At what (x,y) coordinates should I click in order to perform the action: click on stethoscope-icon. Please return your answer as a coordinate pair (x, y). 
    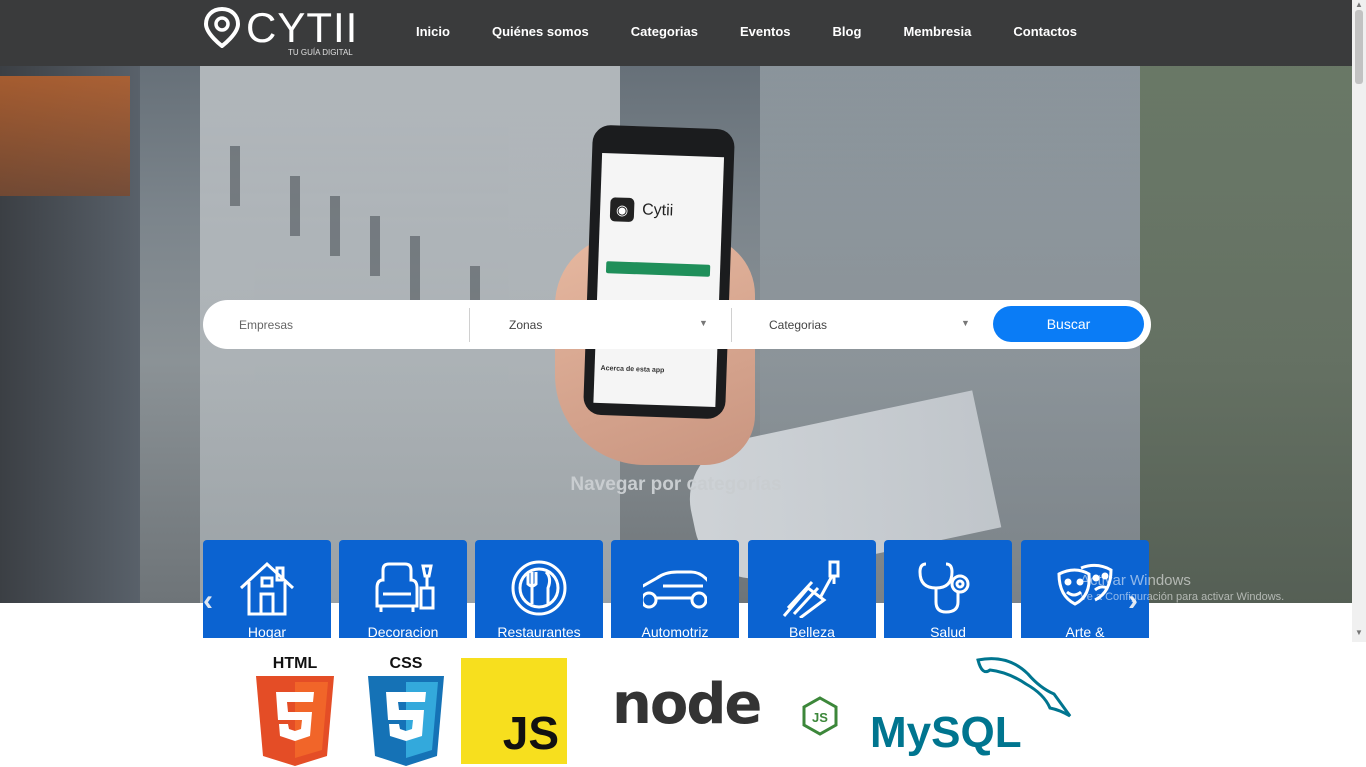
    Looking at the image, I should click on (944, 588).